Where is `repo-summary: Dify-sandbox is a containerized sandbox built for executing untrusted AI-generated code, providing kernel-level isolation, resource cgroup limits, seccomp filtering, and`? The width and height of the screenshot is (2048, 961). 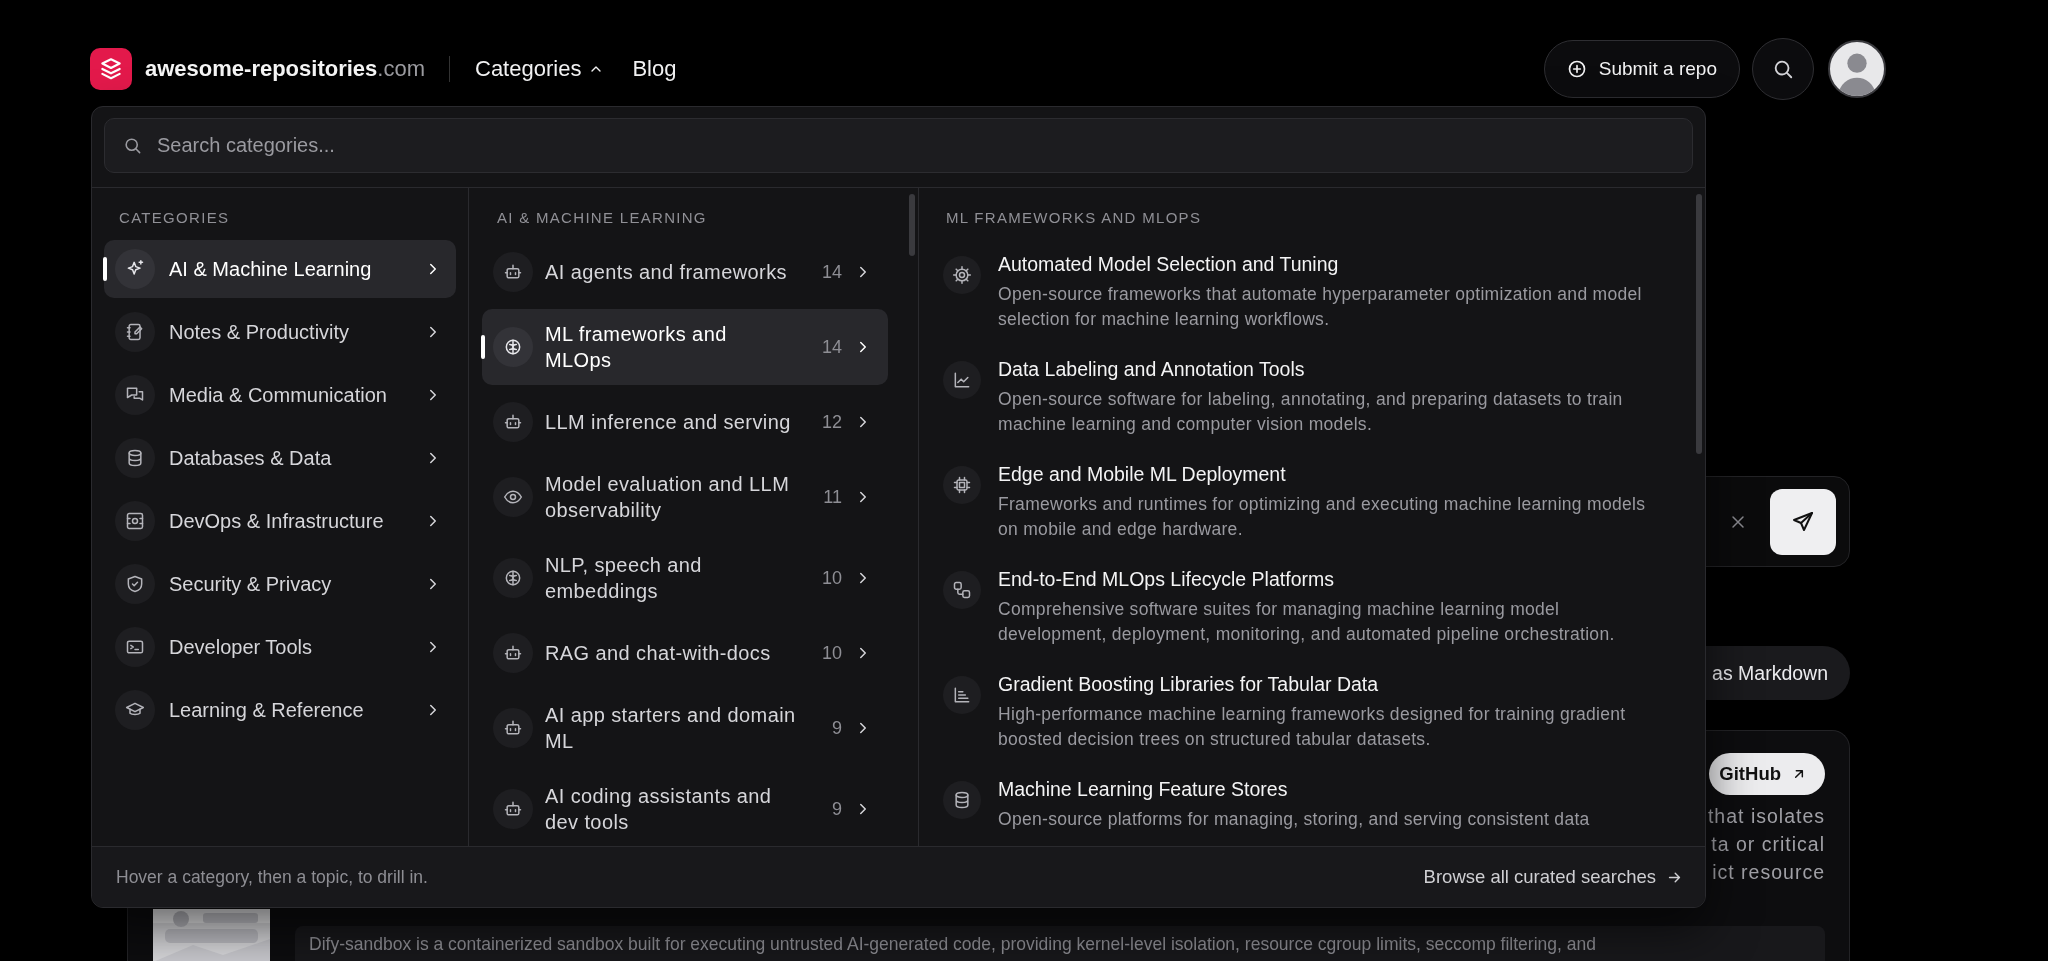
repo-summary: Dify-sandbox is a containerized sandbox built for executing untrusted AI-generated code, providing kernel-level isolation, resource cgroup limits, seccomp filtering, and is located at coordinates (1060, 943).